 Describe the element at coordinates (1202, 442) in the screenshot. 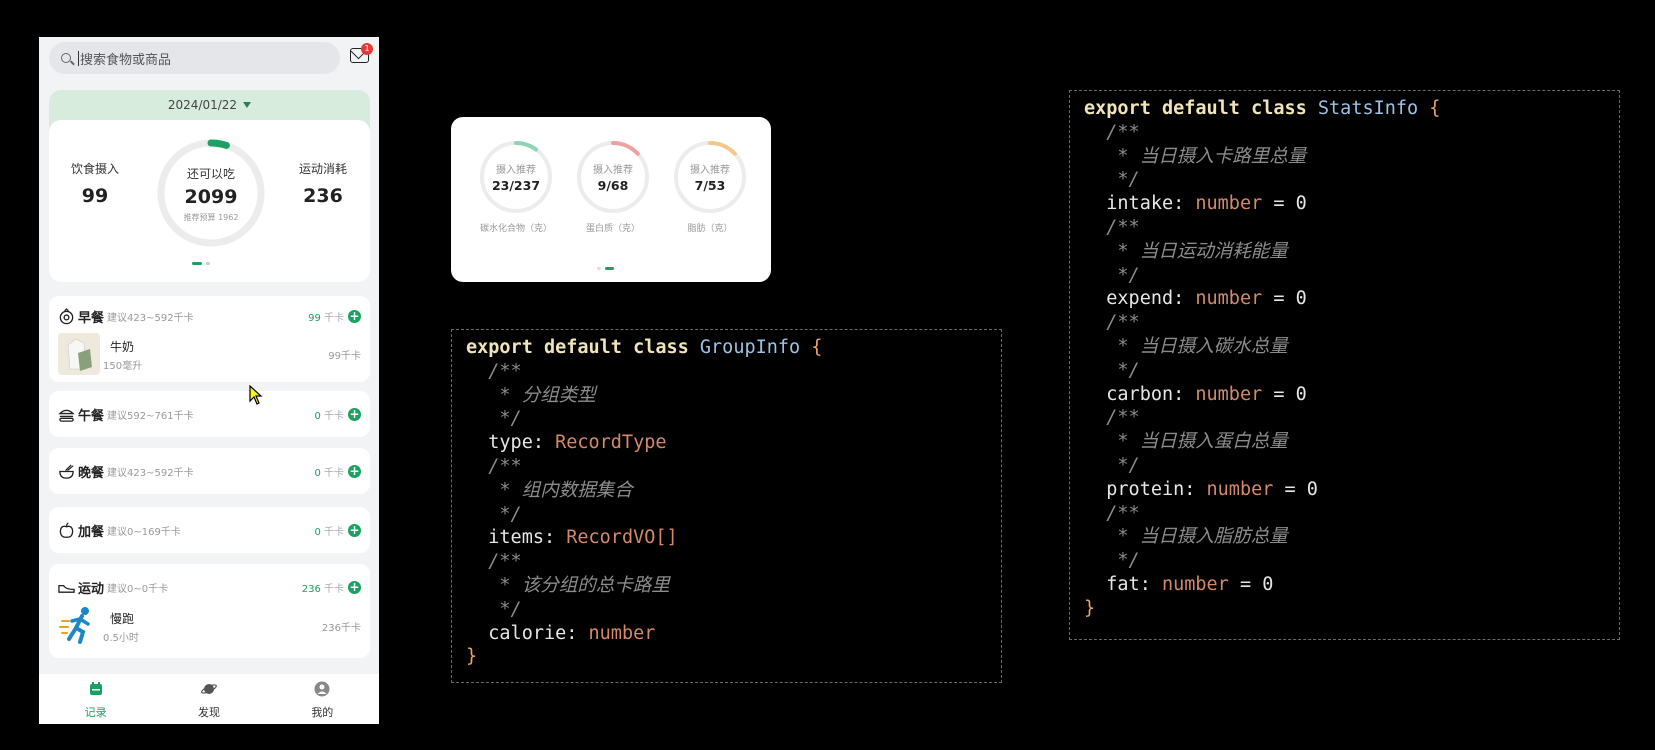

I see `code-line: * 当日摄入蛋白总量` at that location.